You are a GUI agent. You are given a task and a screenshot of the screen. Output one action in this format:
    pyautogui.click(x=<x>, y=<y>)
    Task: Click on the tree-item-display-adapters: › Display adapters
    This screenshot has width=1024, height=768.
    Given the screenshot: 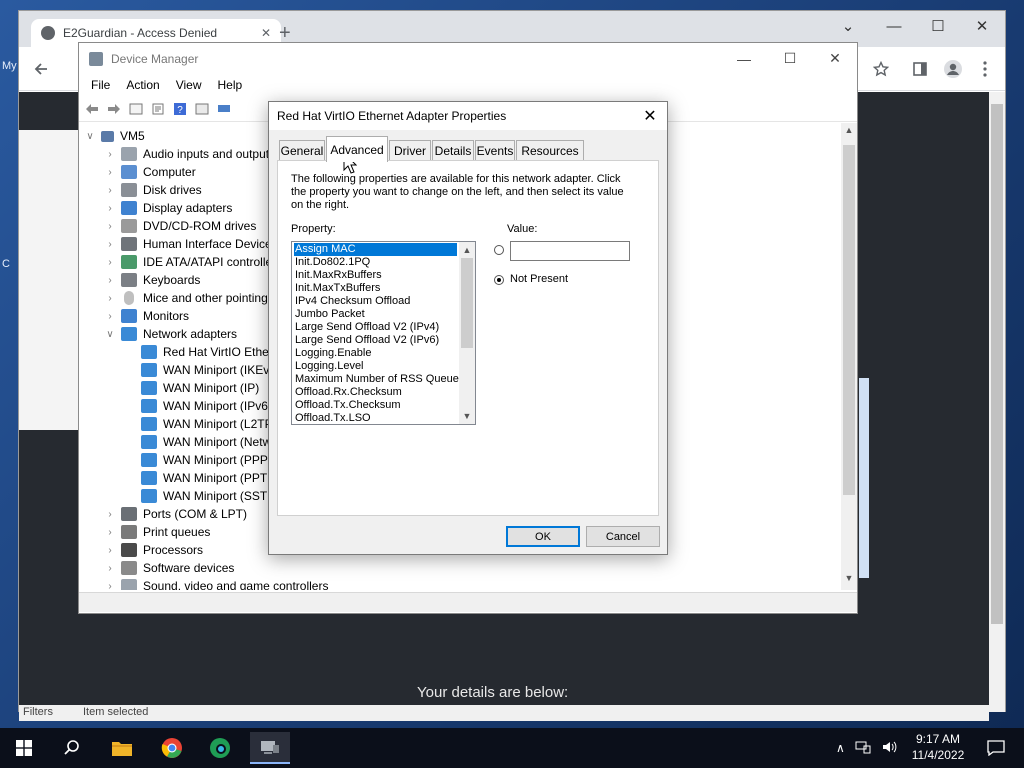 What is the action you would take?
    pyautogui.click(x=168, y=208)
    